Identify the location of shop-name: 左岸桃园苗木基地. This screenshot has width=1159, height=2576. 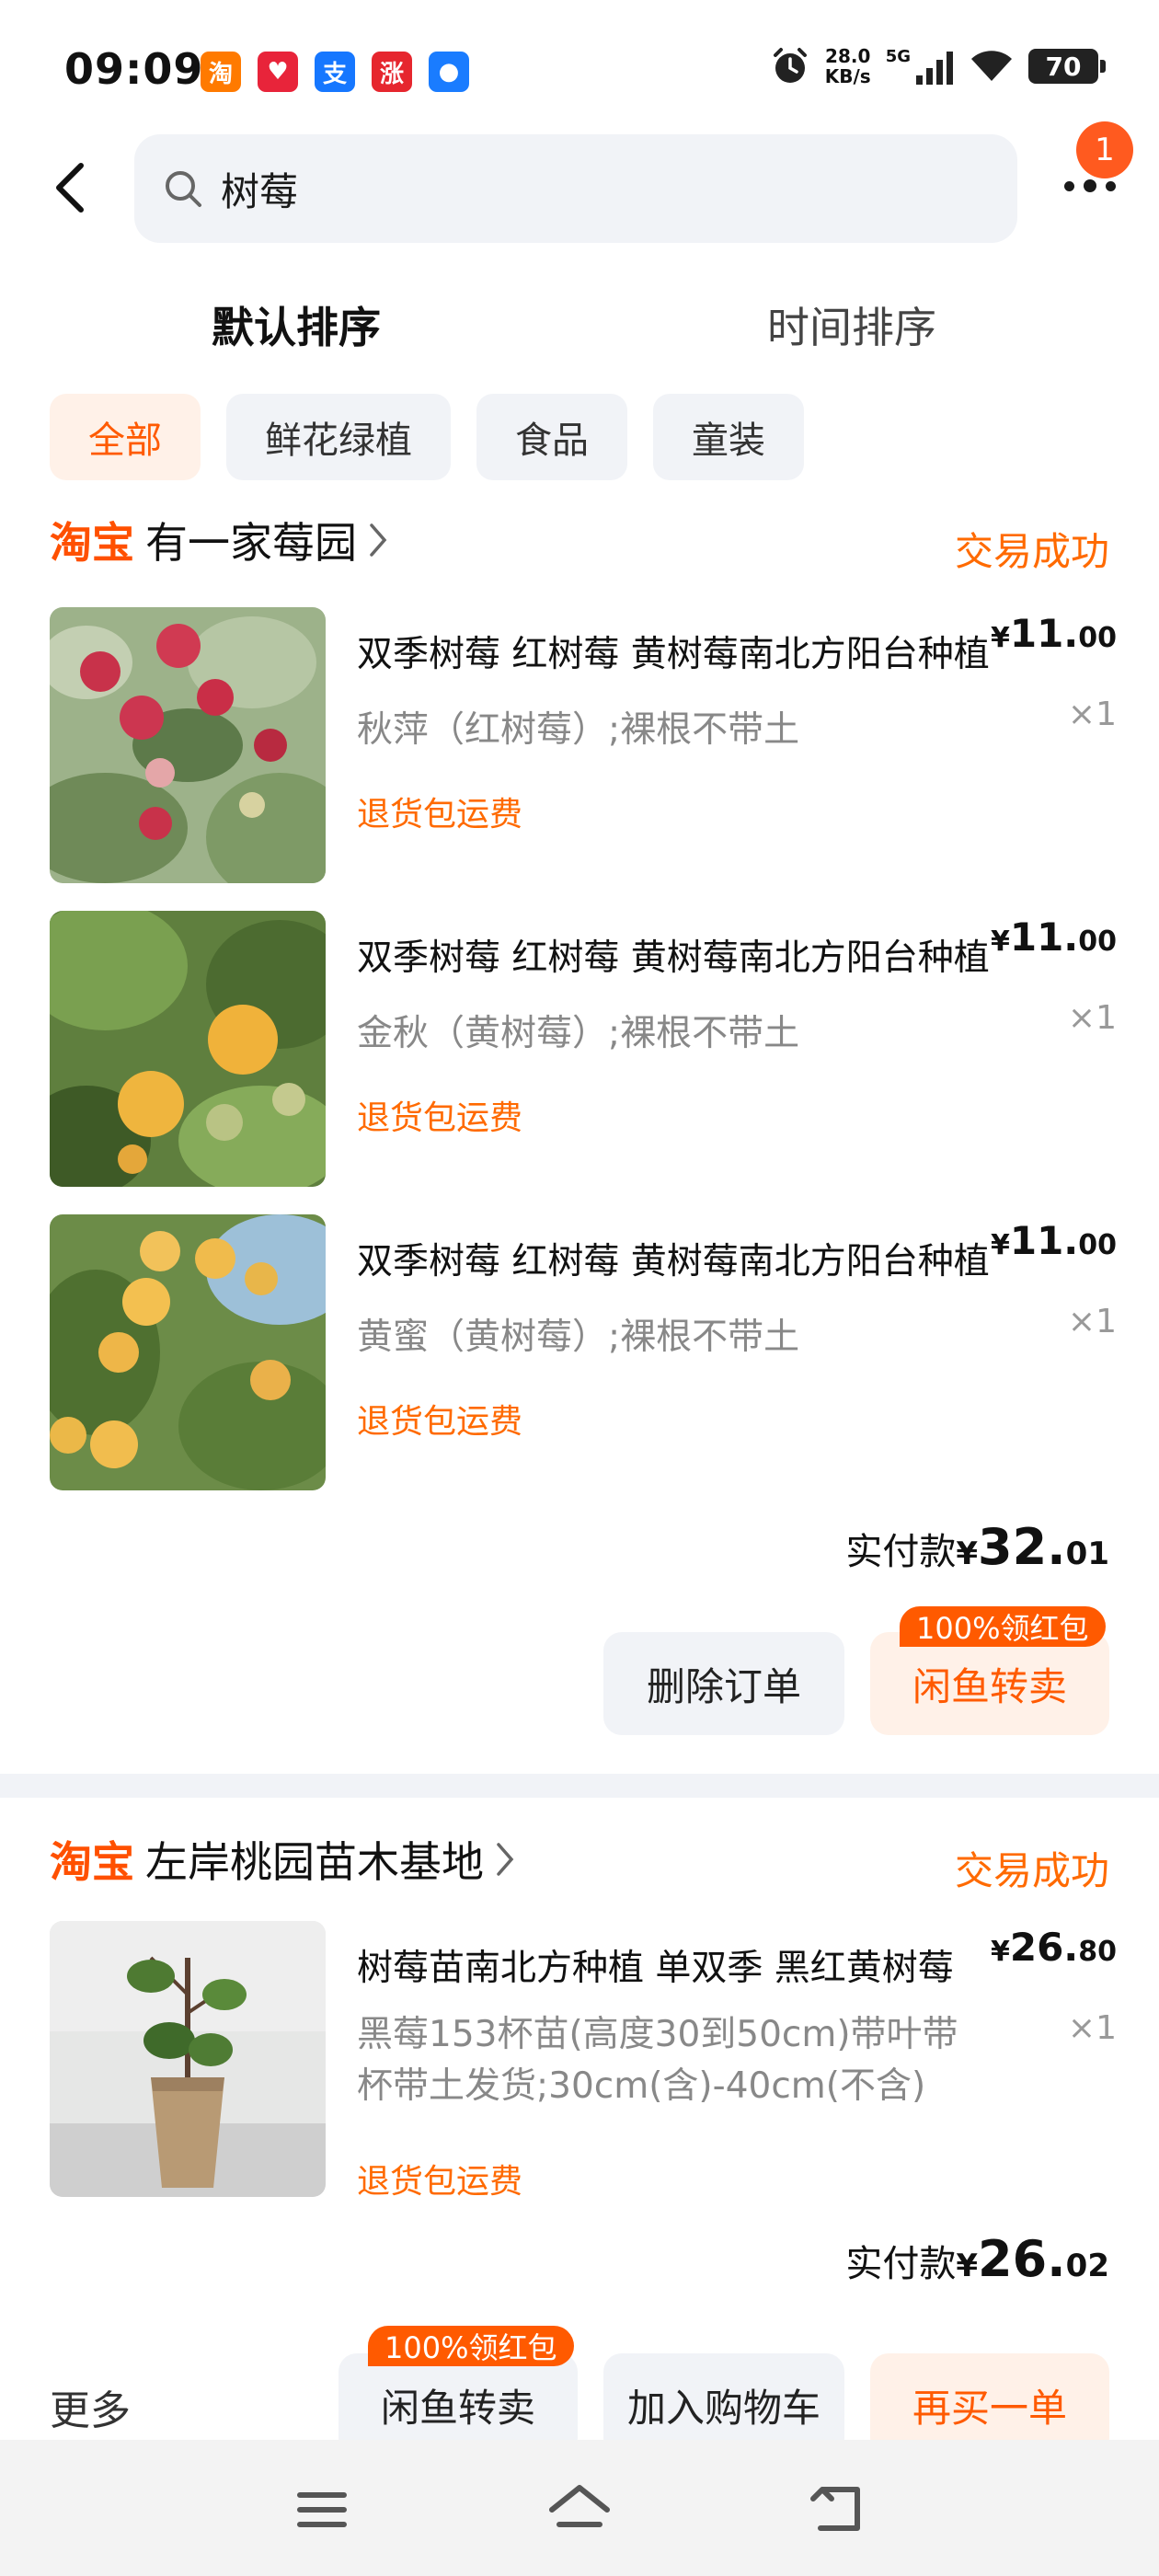
(314, 1862).